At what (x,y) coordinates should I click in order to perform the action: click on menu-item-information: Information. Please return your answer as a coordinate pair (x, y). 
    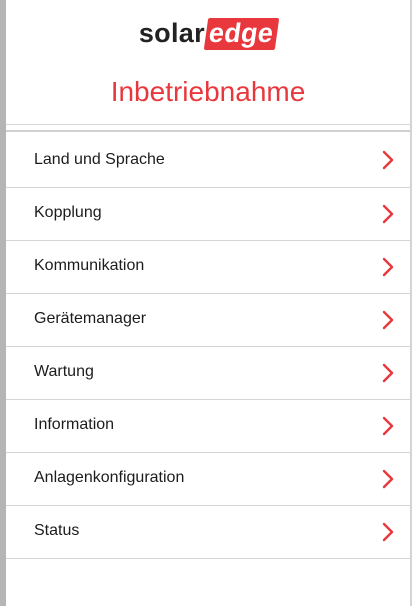
    Looking at the image, I should click on (208, 426).